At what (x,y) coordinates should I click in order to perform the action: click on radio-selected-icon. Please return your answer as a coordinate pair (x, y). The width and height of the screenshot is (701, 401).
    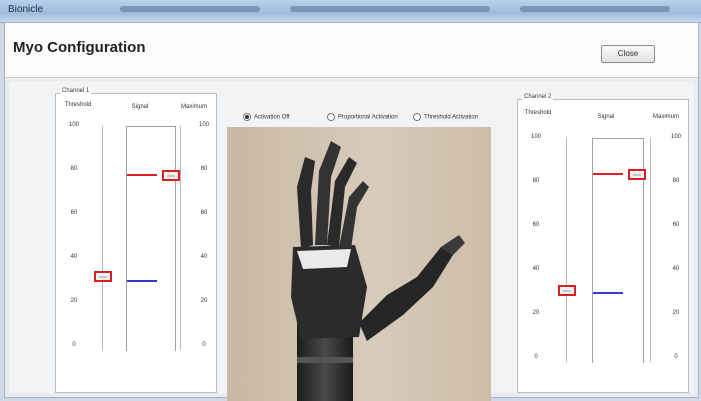
    Looking at the image, I should click on (247, 117).